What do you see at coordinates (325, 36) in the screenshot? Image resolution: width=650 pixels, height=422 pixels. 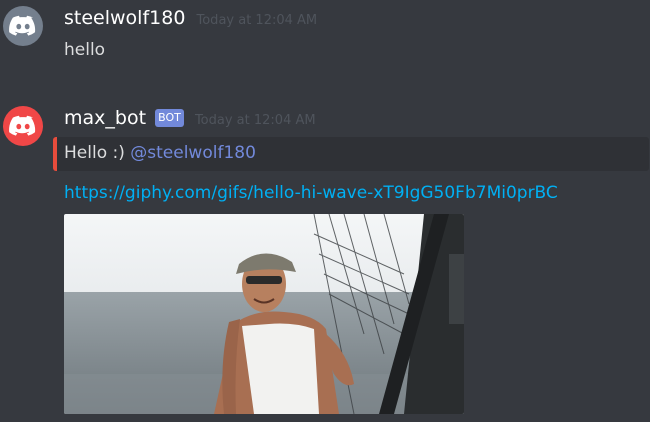 I see `message: steelwolf180 Today at 12:04 AM hello` at bounding box center [325, 36].